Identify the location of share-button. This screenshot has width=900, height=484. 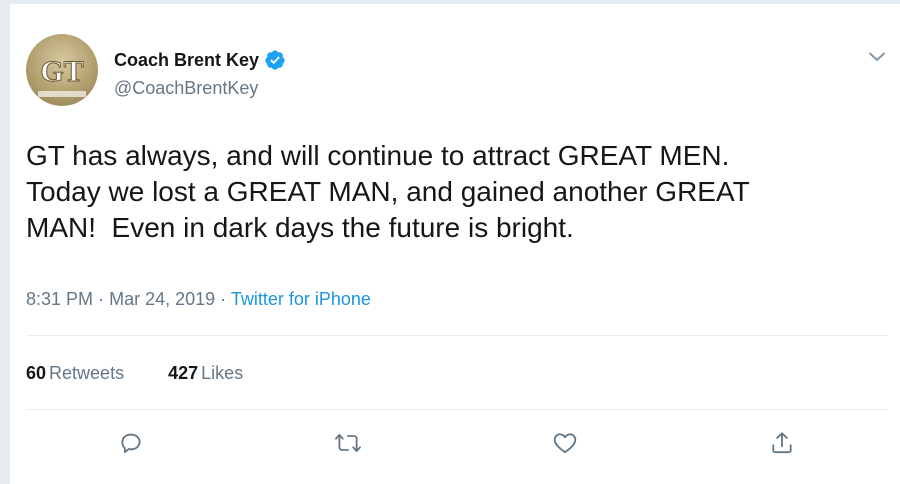
(782, 443).